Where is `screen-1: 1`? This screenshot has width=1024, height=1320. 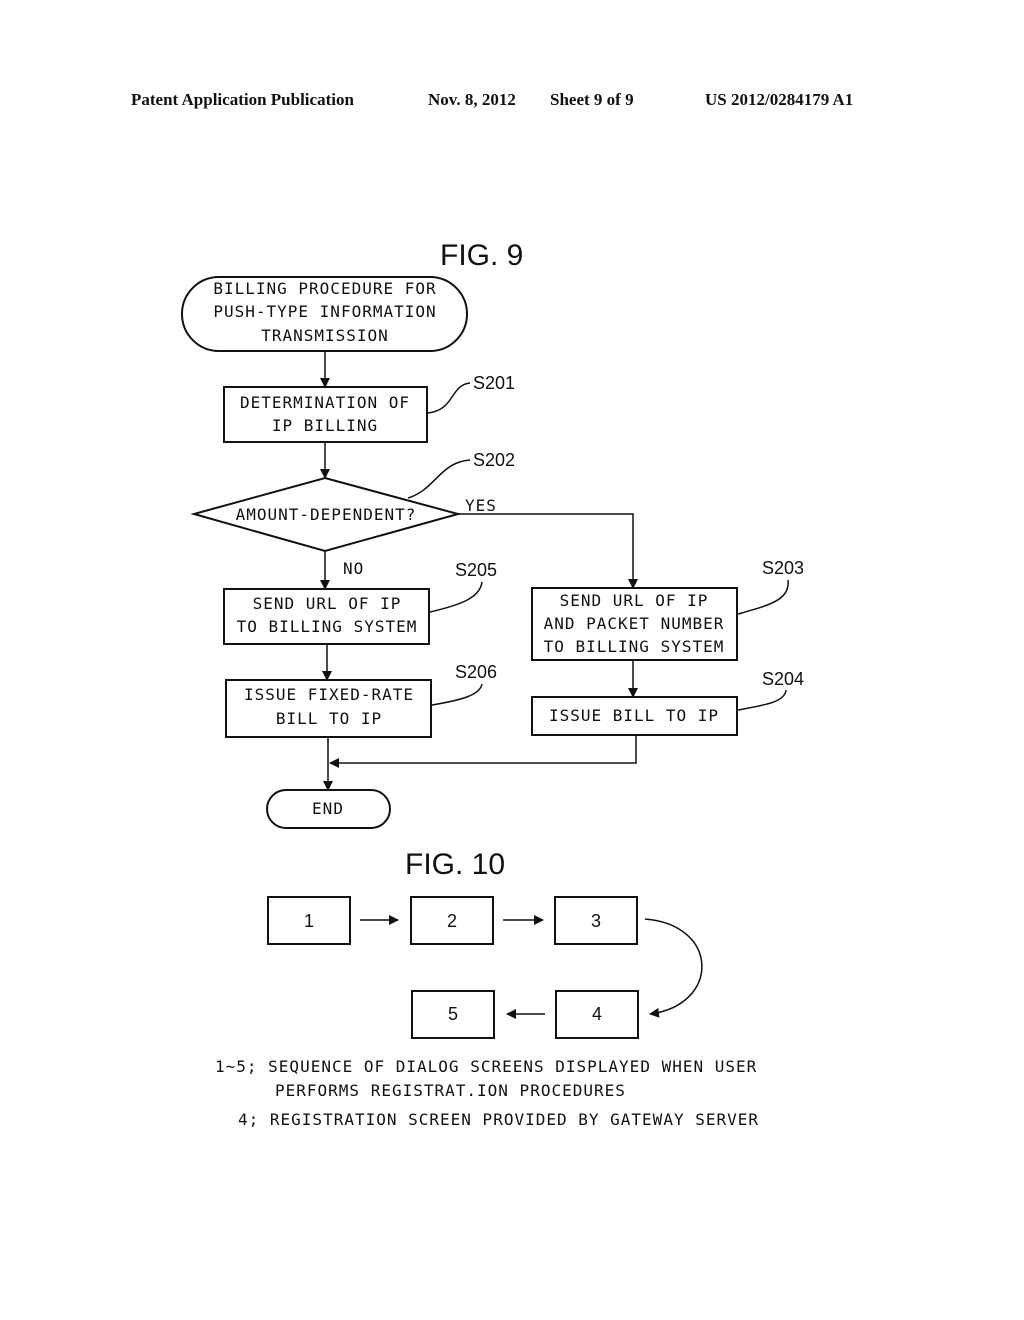
screen-1: 1 is located at coordinates (309, 920).